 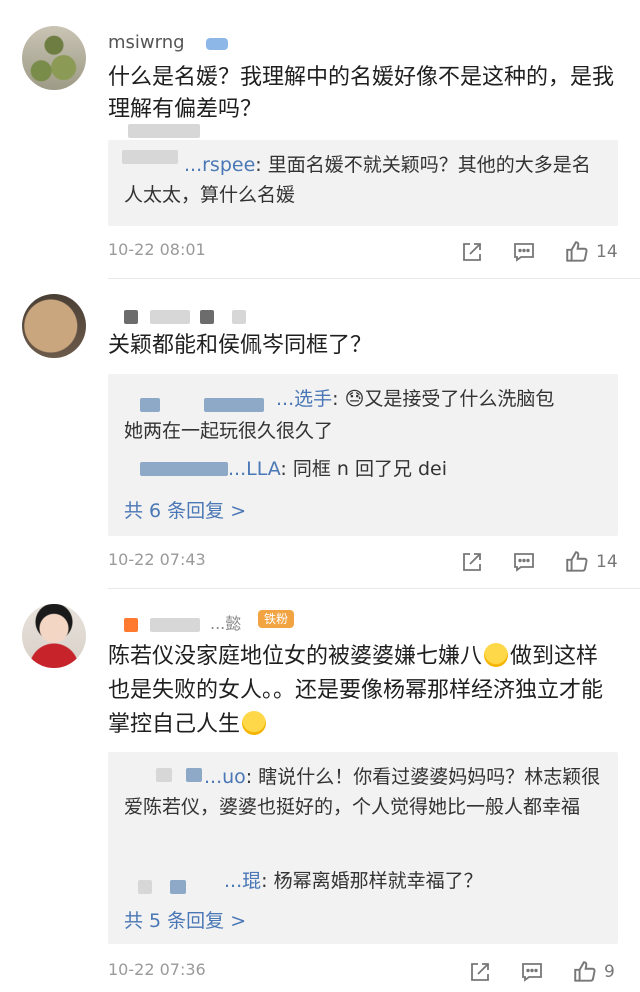 I want to click on fan-badge: 铁粉, so click(x=276, y=619).